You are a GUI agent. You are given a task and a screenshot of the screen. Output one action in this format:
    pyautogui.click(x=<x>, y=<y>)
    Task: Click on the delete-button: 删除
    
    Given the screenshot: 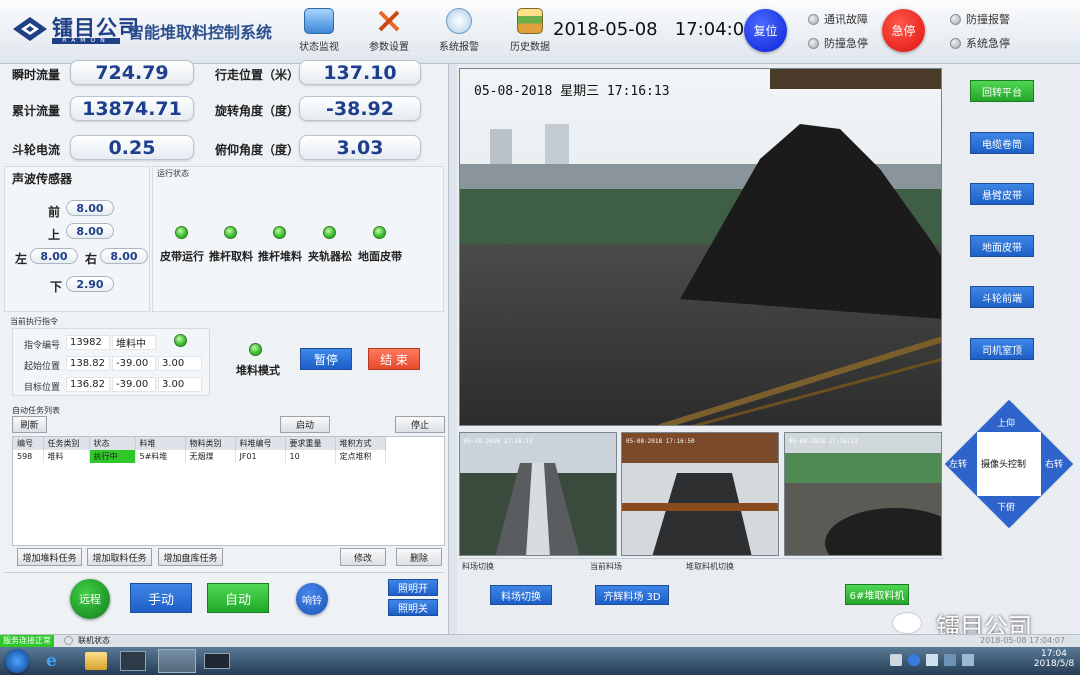 What is the action you would take?
    pyautogui.click(x=419, y=557)
    